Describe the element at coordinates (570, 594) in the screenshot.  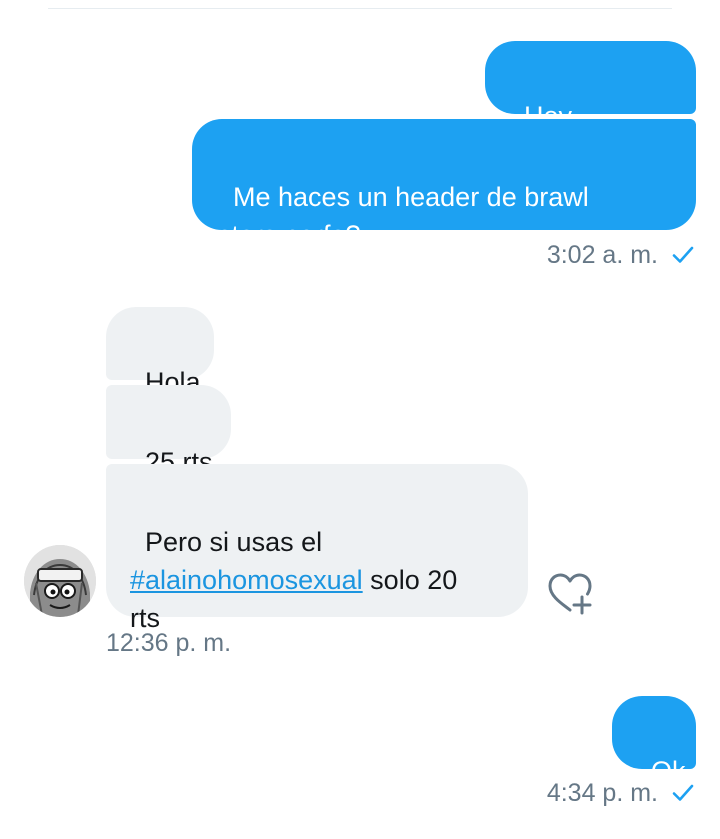
I see `heart-plus-icon` at that location.